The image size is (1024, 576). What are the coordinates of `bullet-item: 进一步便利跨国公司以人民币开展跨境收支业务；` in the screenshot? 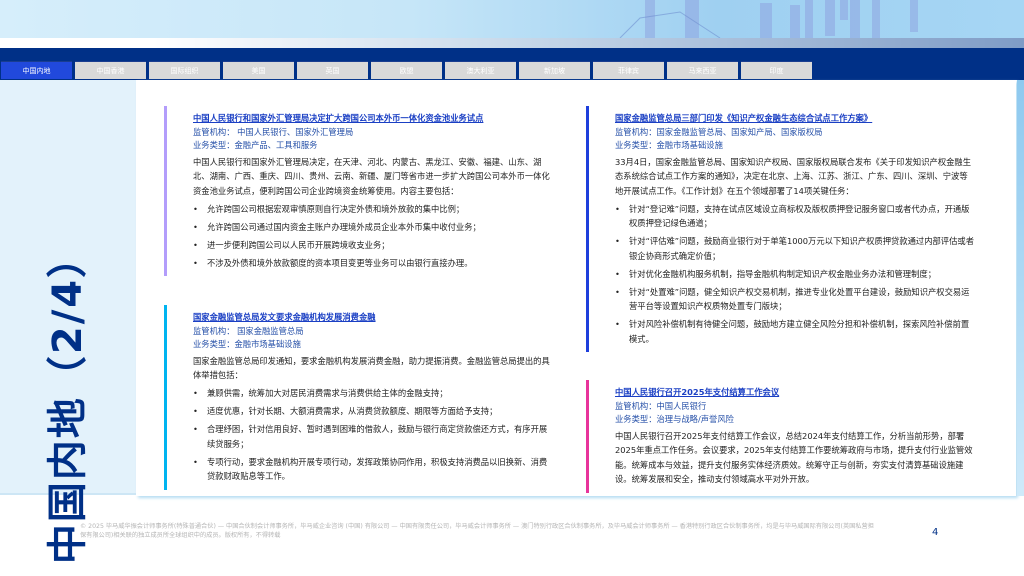 It's located at (373, 245).